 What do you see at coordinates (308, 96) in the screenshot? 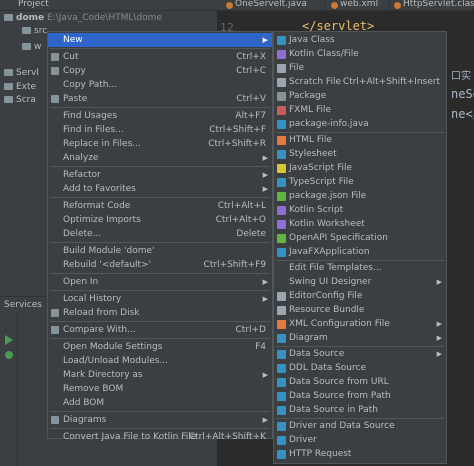
I see `menu-item-label: Package` at bounding box center [308, 96].